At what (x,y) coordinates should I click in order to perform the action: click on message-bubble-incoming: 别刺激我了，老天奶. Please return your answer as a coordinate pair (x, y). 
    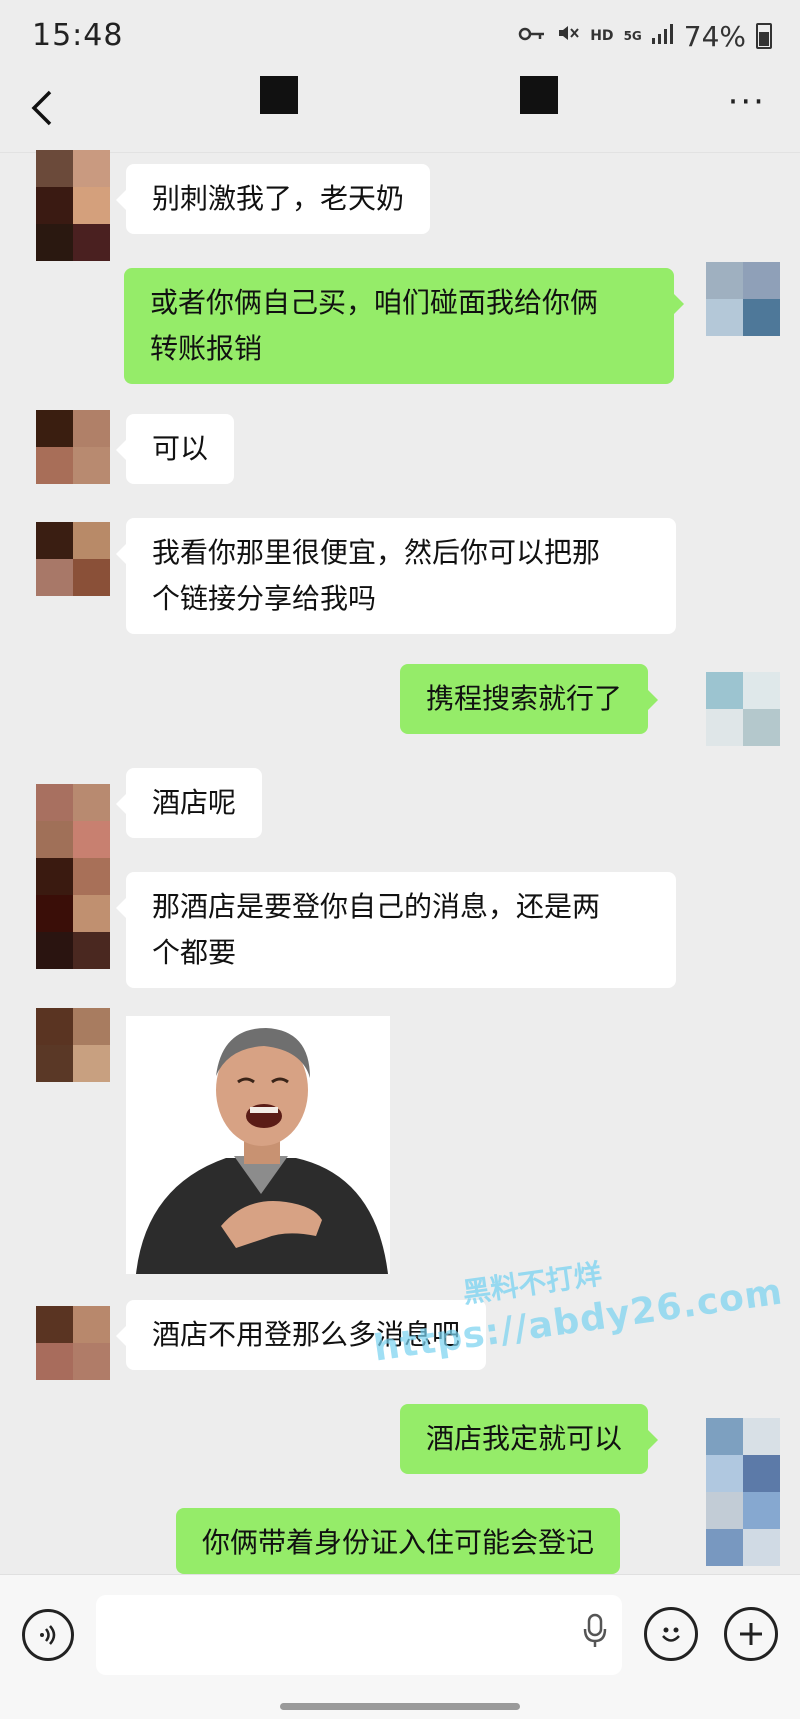
    Looking at the image, I should click on (273, 199).